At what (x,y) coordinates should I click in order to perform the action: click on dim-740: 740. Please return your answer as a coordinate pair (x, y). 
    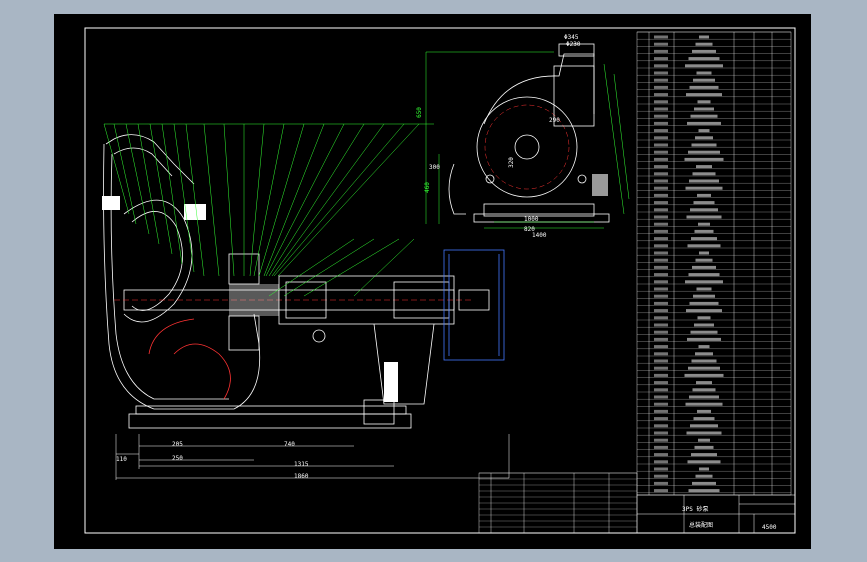
    Looking at the image, I should click on (289, 444).